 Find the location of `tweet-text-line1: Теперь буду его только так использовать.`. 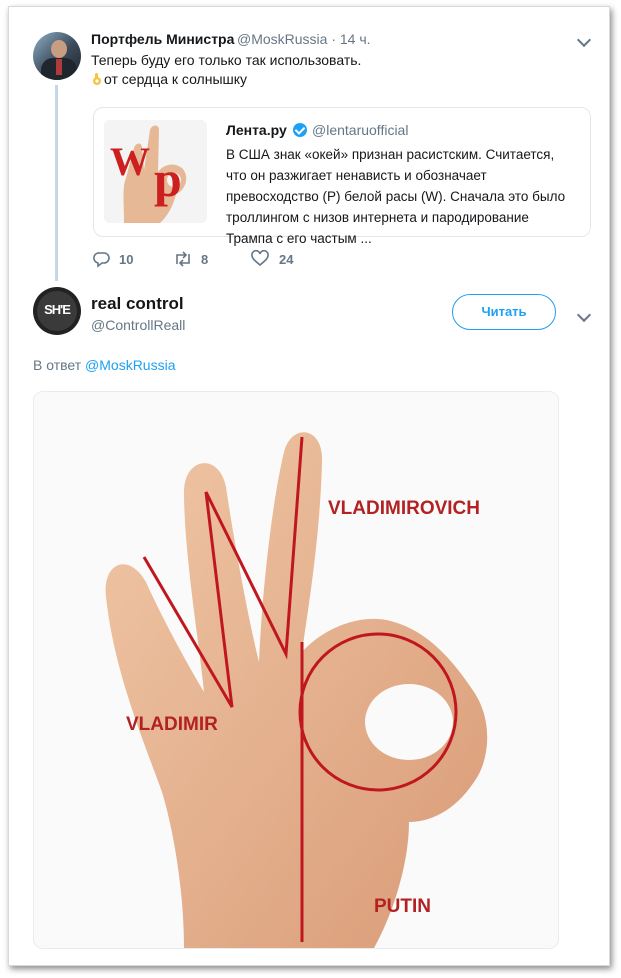

tweet-text-line1: Теперь буду его только так использовать. is located at coordinates (226, 60).